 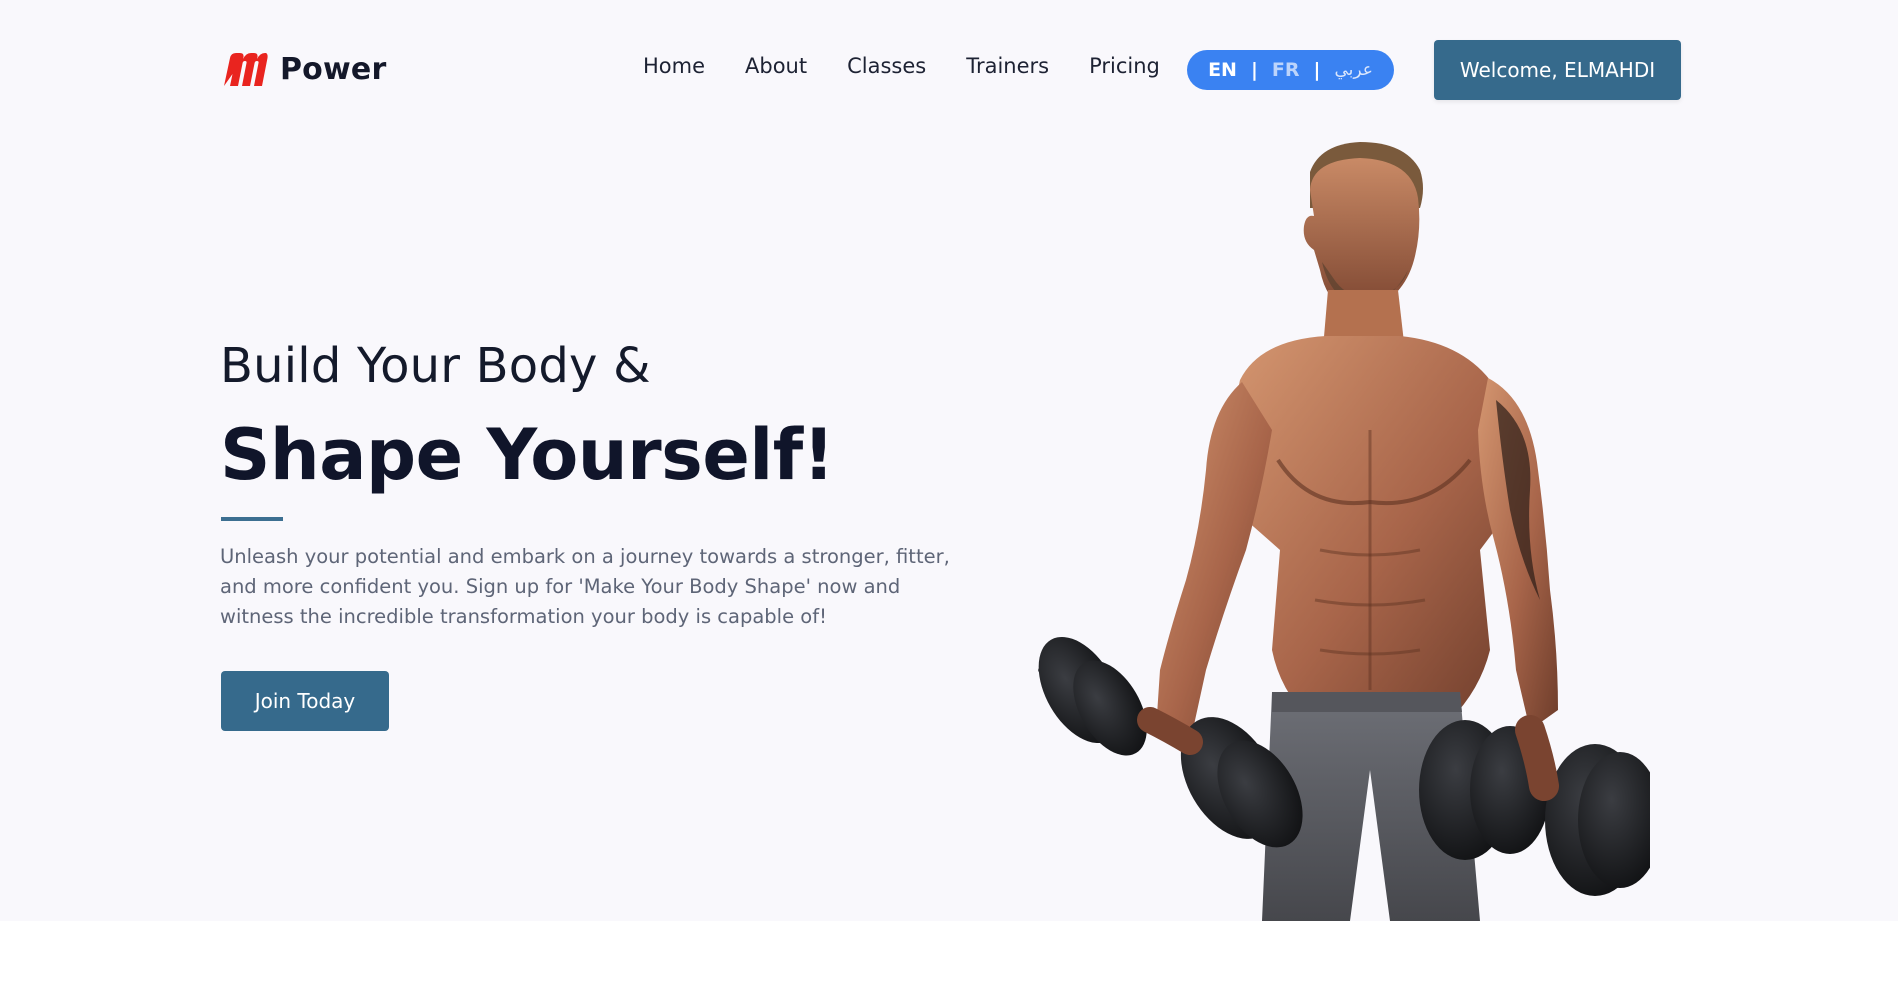 I want to click on nav-classes-link: Classes, so click(x=886, y=66).